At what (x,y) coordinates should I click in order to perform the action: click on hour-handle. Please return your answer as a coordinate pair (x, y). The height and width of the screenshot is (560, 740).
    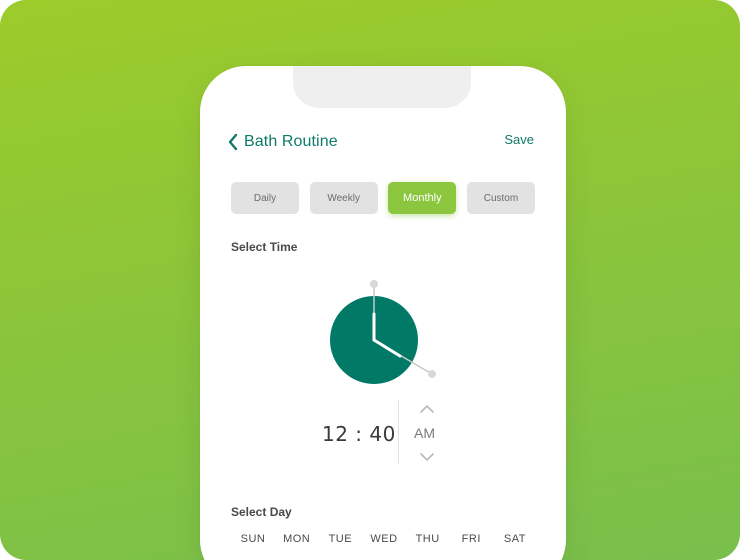
    Looking at the image, I should click on (432, 374).